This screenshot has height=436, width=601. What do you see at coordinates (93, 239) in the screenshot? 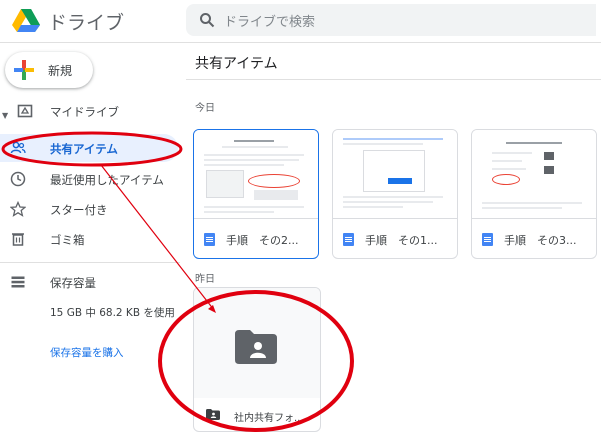
I see `sidebar-item-trash: ゴミ箱` at bounding box center [93, 239].